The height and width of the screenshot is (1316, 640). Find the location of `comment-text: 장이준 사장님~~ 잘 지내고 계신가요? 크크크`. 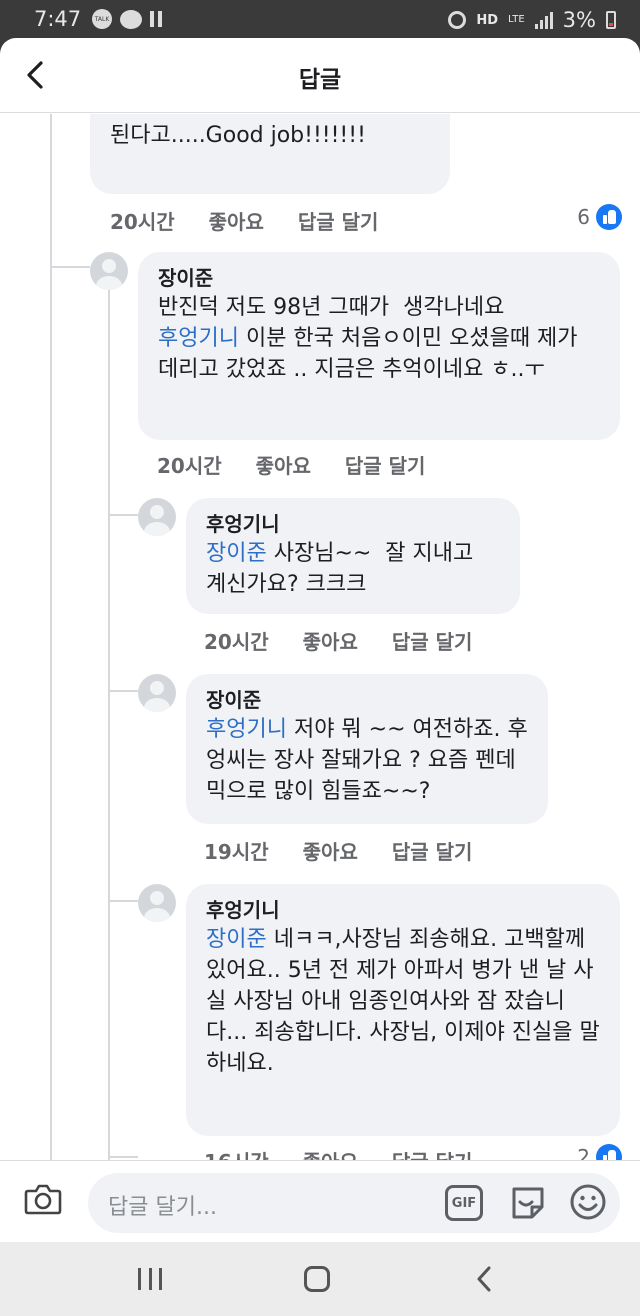

comment-text: 장이준 사장님~~ 잘 지내고 계신가요? 크크크 is located at coordinates (353, 569).